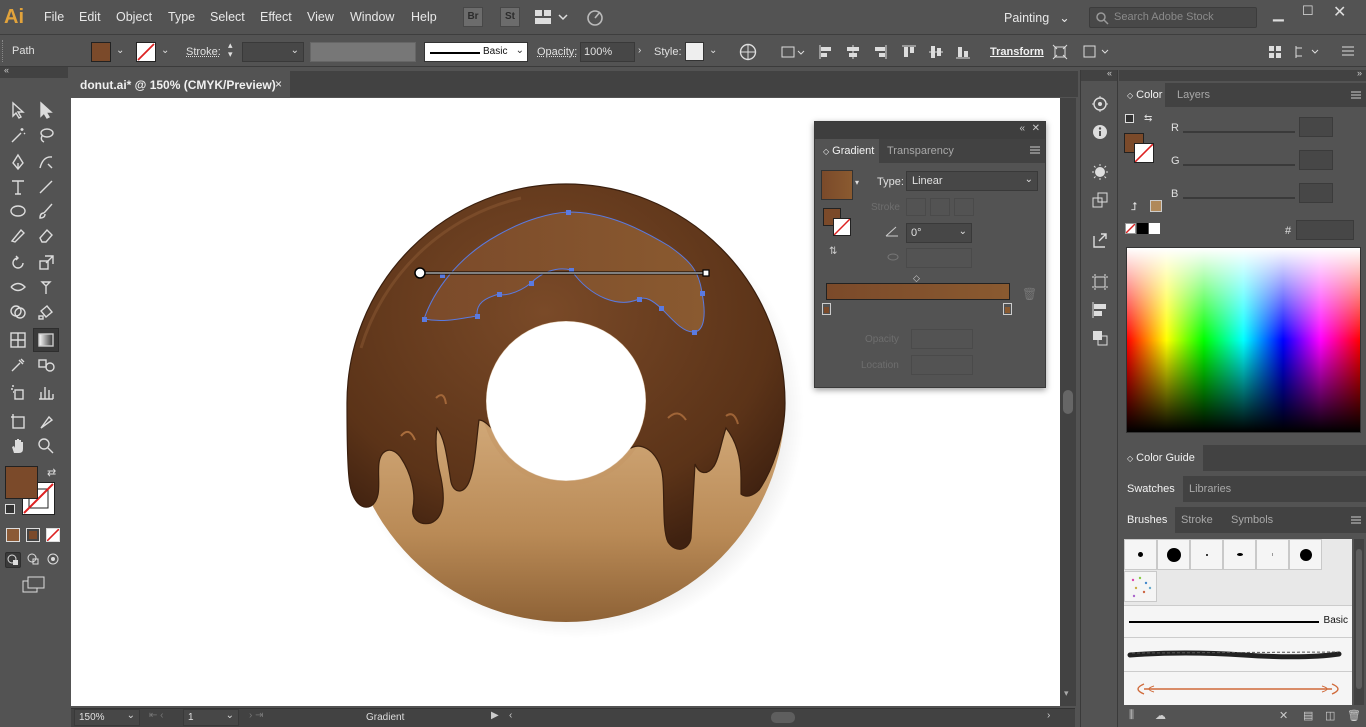  I want to click on tab-color: ◇ Color, so click(1142, 95).